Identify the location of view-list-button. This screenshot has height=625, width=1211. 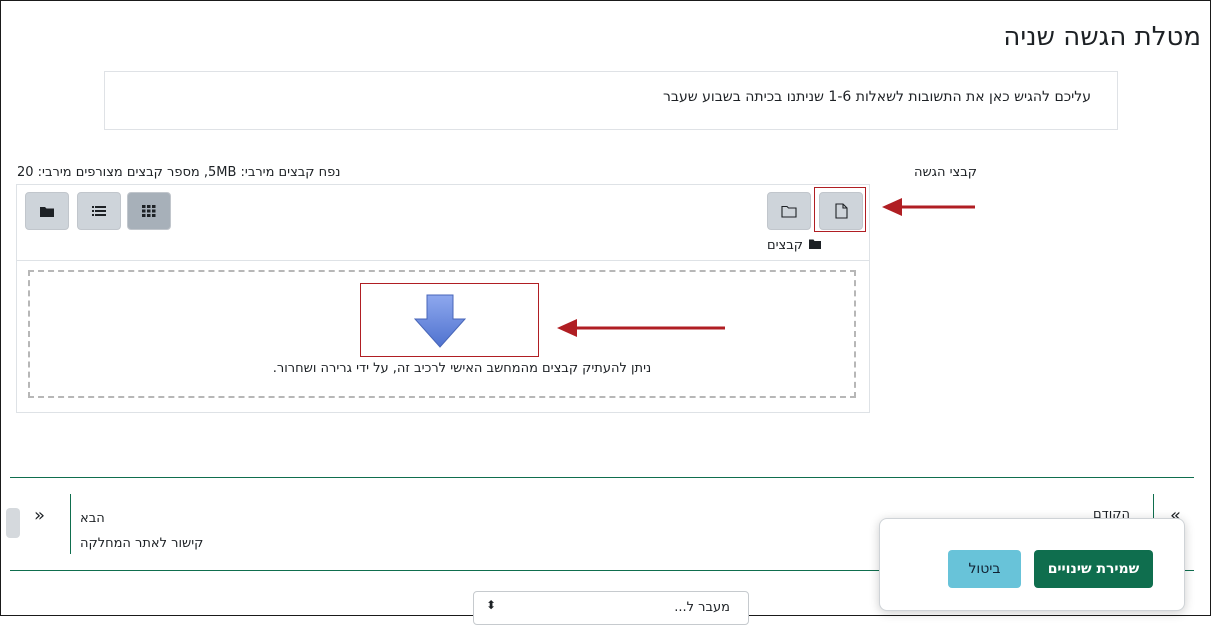
(99, 211).